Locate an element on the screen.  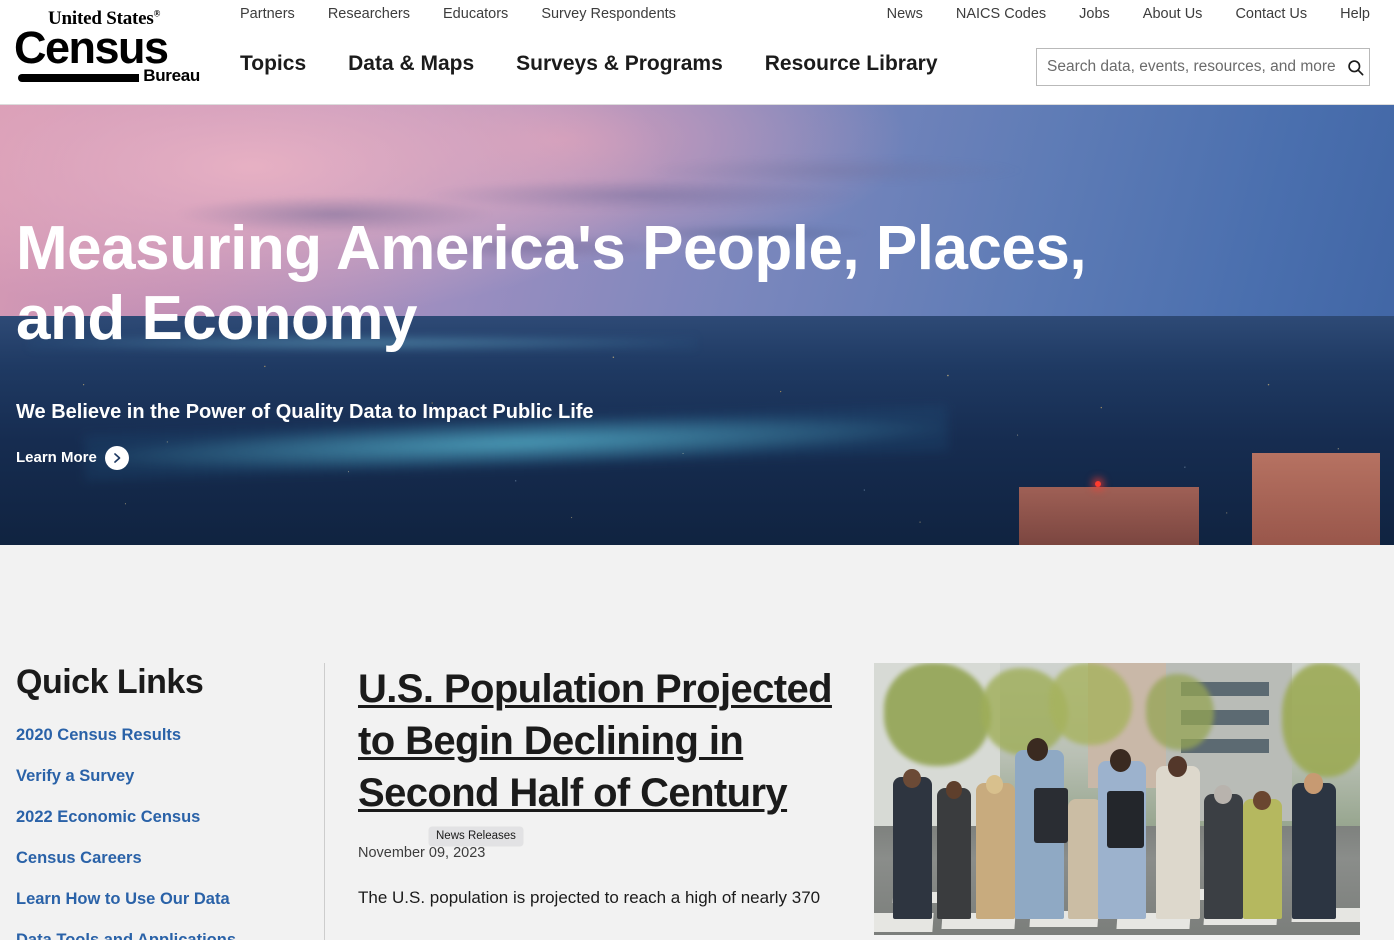
main-nav-resource-library: Resource Library is located at coordinates (851, 64).